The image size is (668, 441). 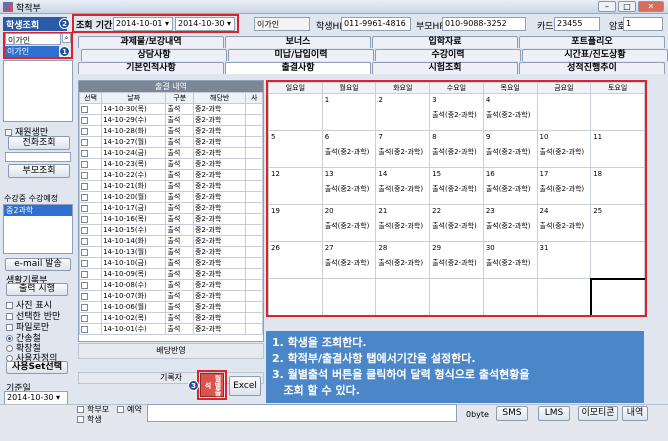 What do you see at coordinates (607, 6) in the screenshot?
I see `minimize-button: –` at bounding box center [607, 6].